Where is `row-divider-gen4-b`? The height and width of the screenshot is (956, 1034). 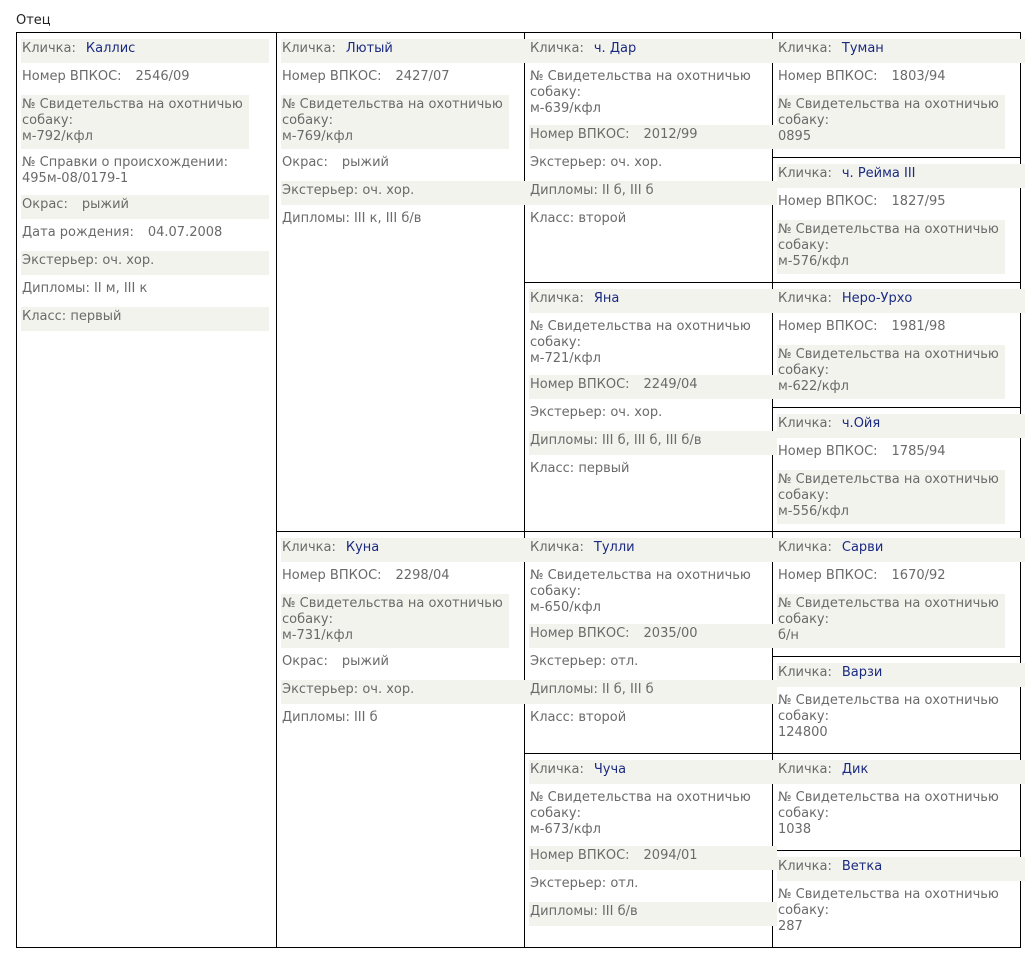
row-divider-gen4-b is located at coordinates (896, 407).